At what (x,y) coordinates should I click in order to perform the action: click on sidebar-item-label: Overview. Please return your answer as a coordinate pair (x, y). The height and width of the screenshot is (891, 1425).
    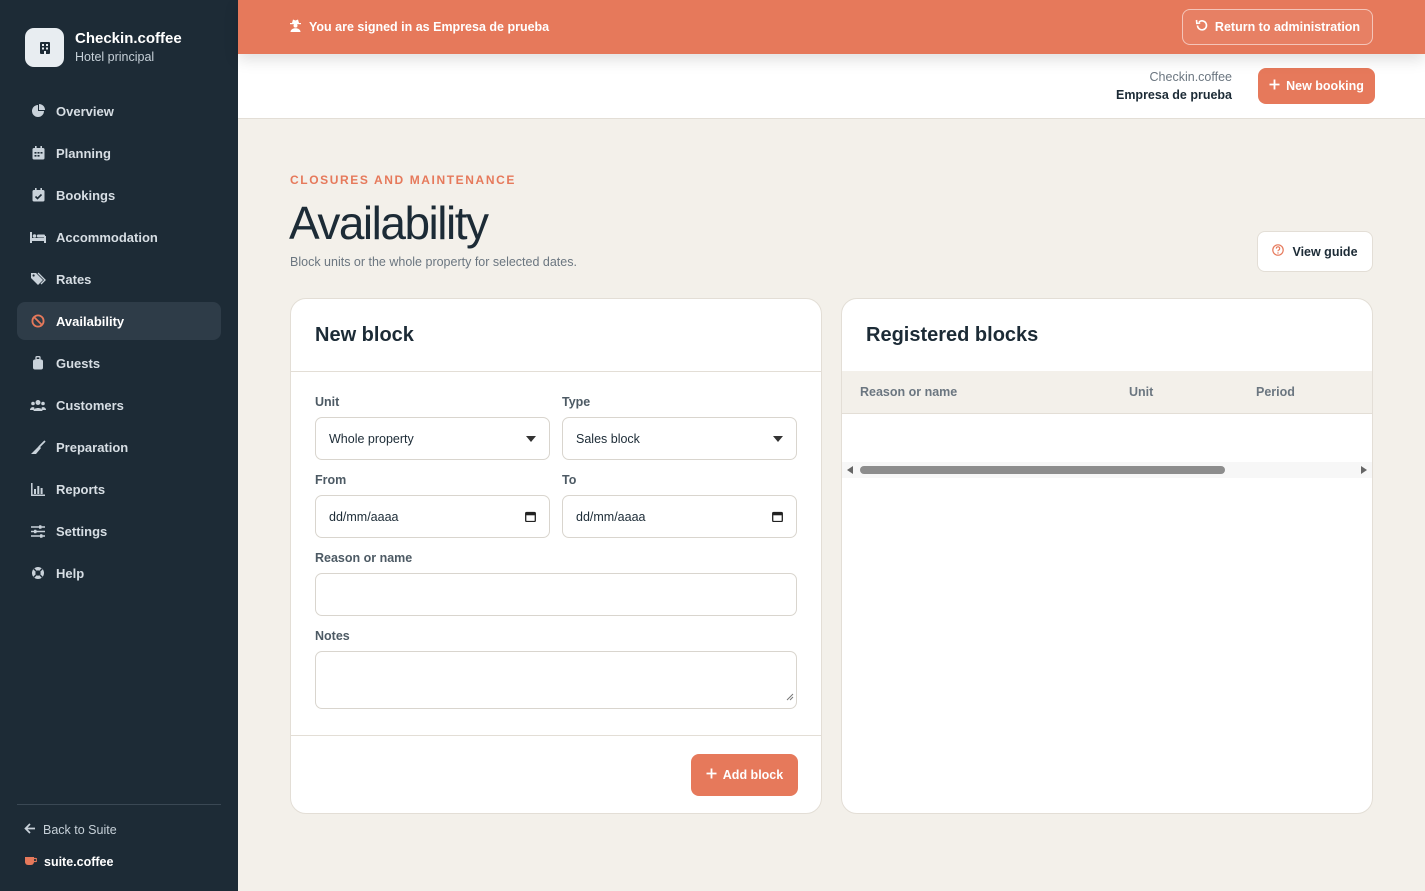
    Looking at the image, I should click on (85, 111).